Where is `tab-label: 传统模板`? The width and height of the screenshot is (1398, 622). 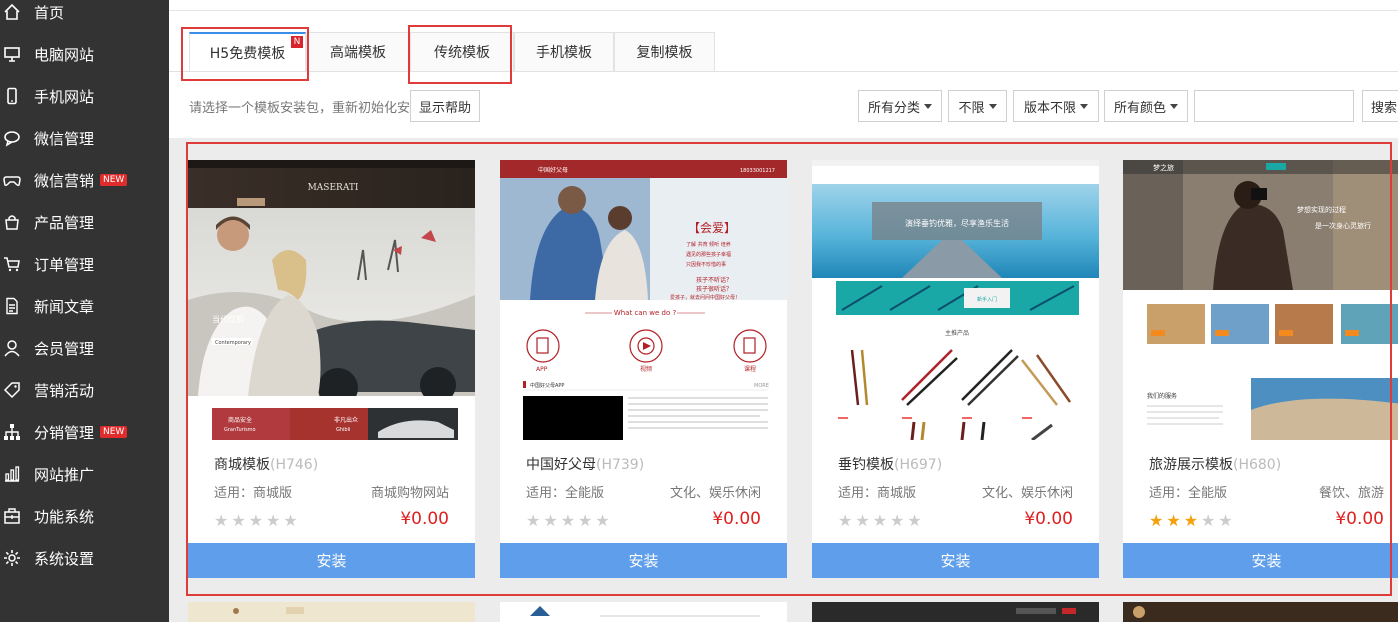
tab-label: 传统模板 is located at coordinates (462, 52).